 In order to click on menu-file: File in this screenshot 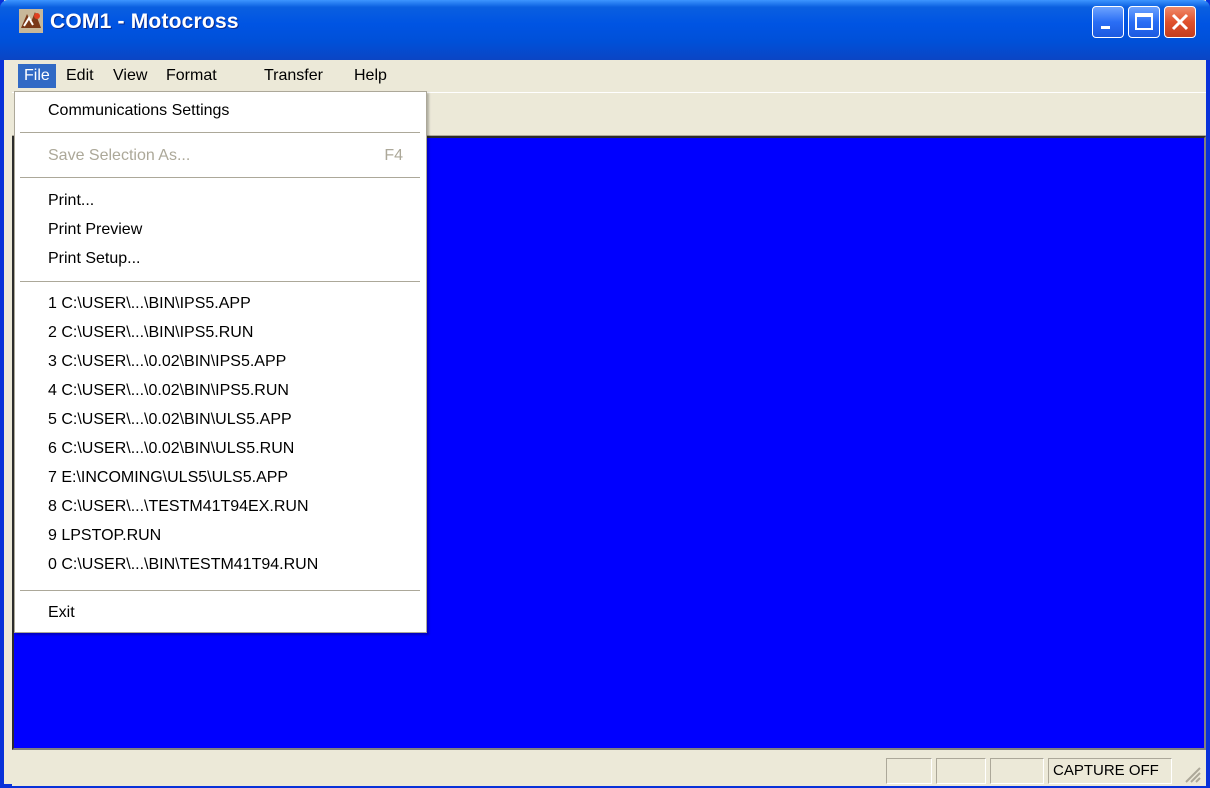, I will do `click(37, 76)`.